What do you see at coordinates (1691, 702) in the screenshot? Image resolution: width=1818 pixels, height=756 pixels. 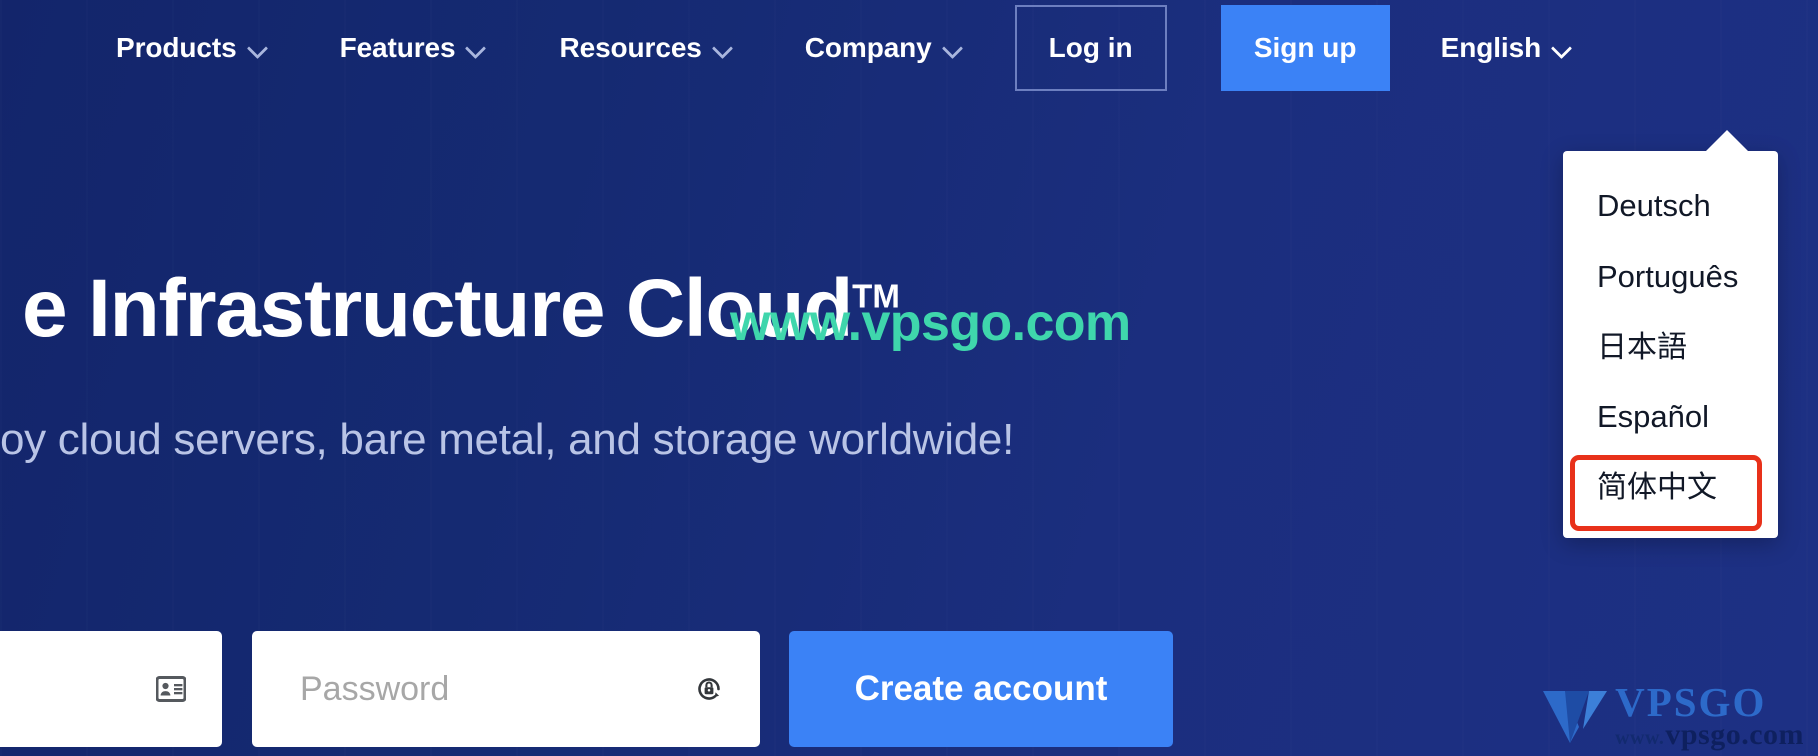 I see `vpsgo-brand-text: VPSGO` at bounding box center [1691, 702].